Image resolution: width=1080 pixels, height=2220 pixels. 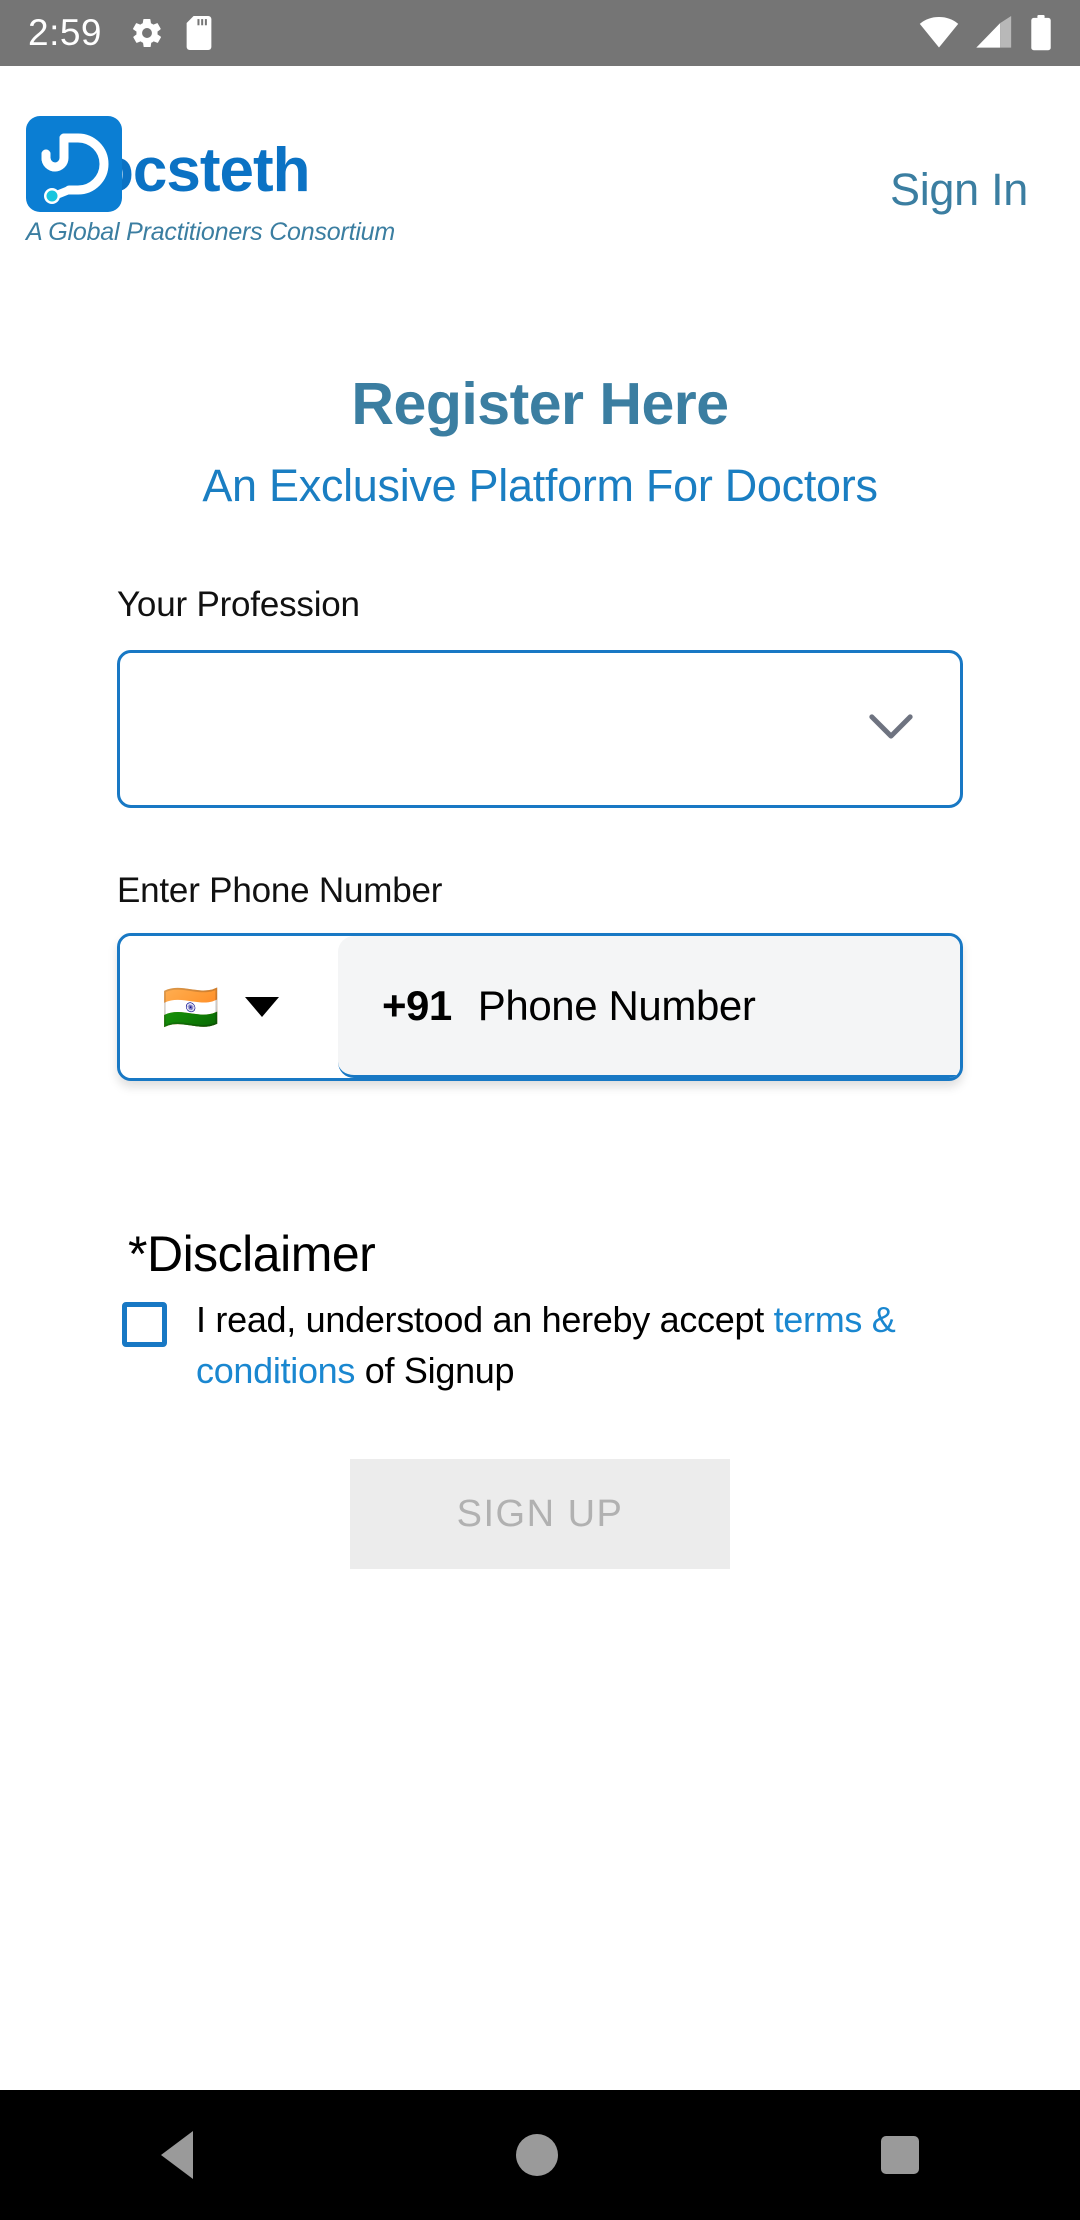 I want to click on sign-in-link: Sign In, so click(x=959, y=190).